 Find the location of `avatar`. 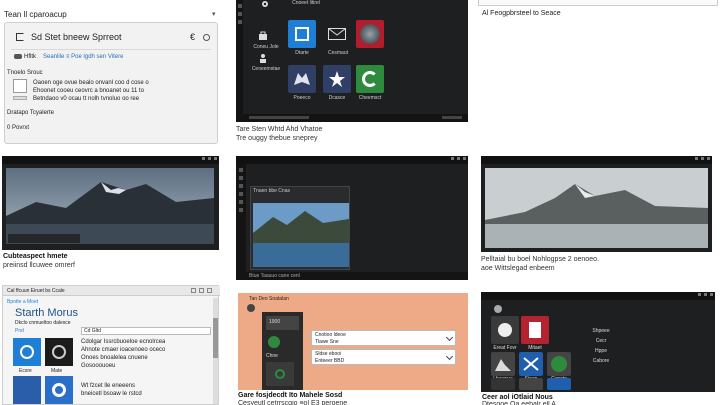

avatar is located at coordinates (251, 308).